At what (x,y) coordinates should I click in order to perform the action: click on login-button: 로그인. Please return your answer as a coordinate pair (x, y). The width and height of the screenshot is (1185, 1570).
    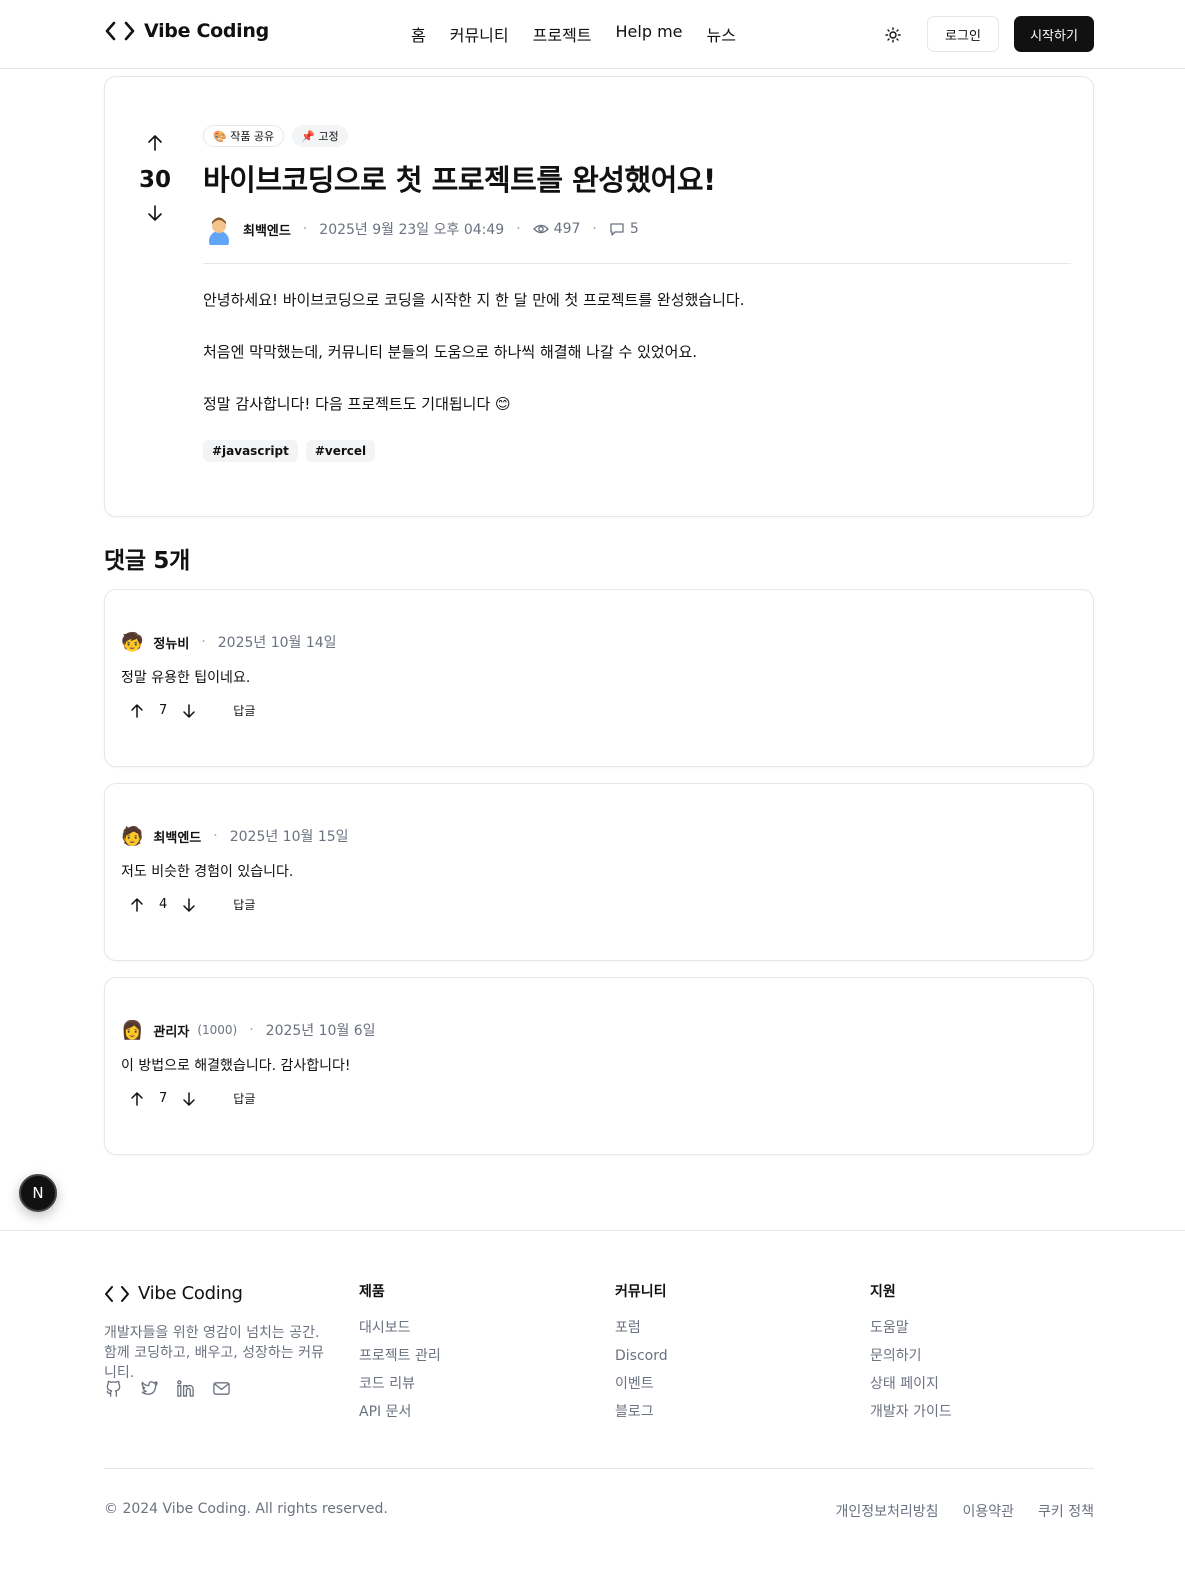
    Looking at the image, I should click on (963, 34).